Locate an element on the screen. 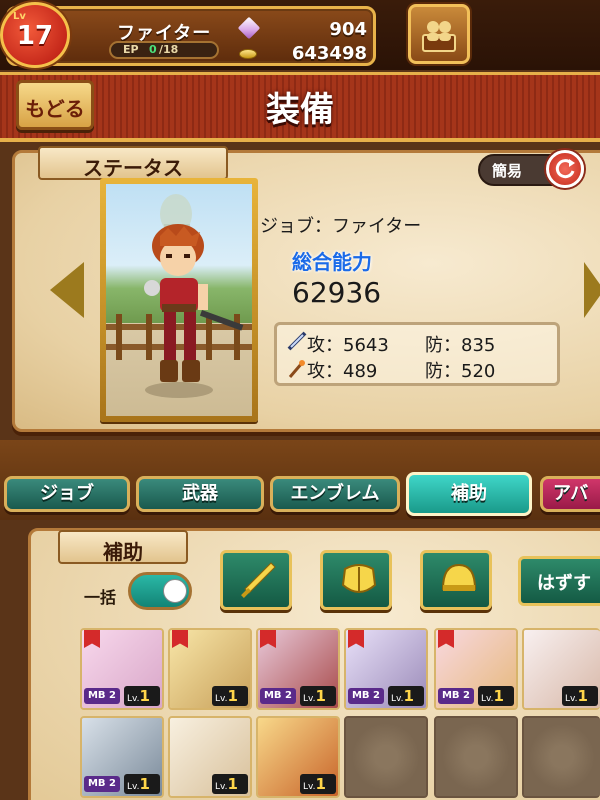  player-level-badge: Lv 17 is located at coordinates (35, 35).